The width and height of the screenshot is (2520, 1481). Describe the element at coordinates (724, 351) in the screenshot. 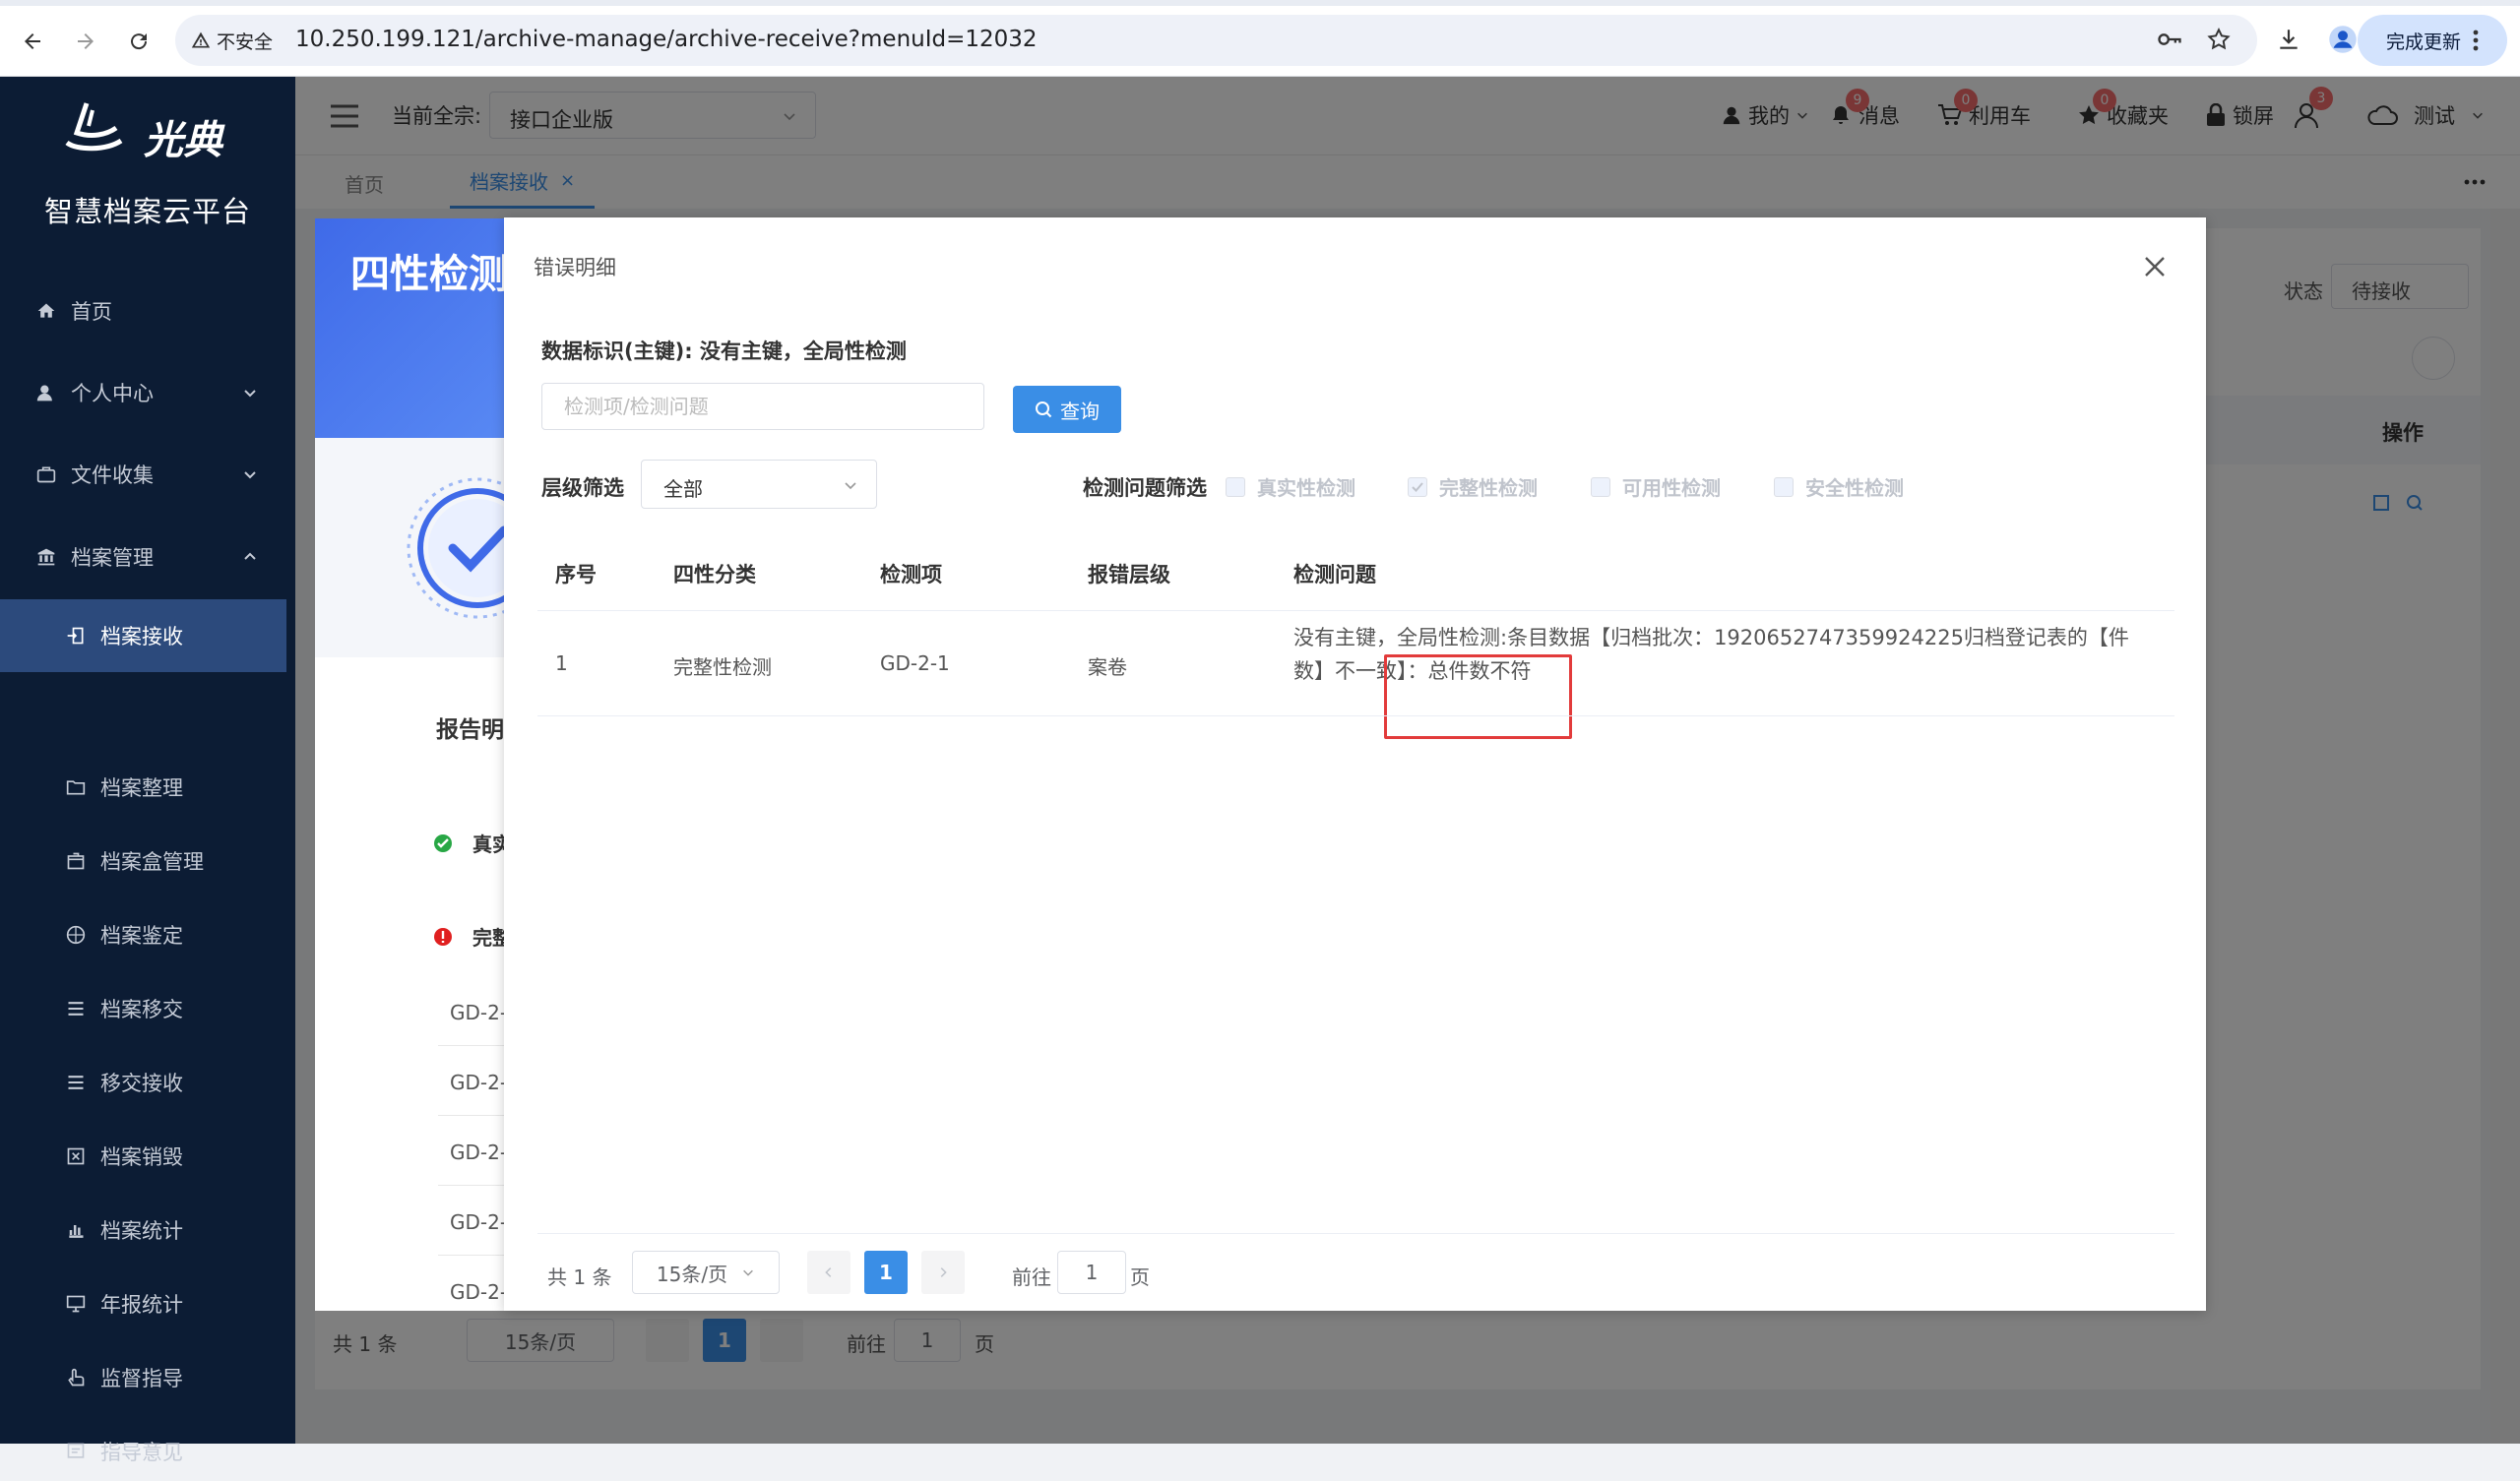

I see `data-identifier: 数据标识(主键): 没有主键，全局性检测` at that location.